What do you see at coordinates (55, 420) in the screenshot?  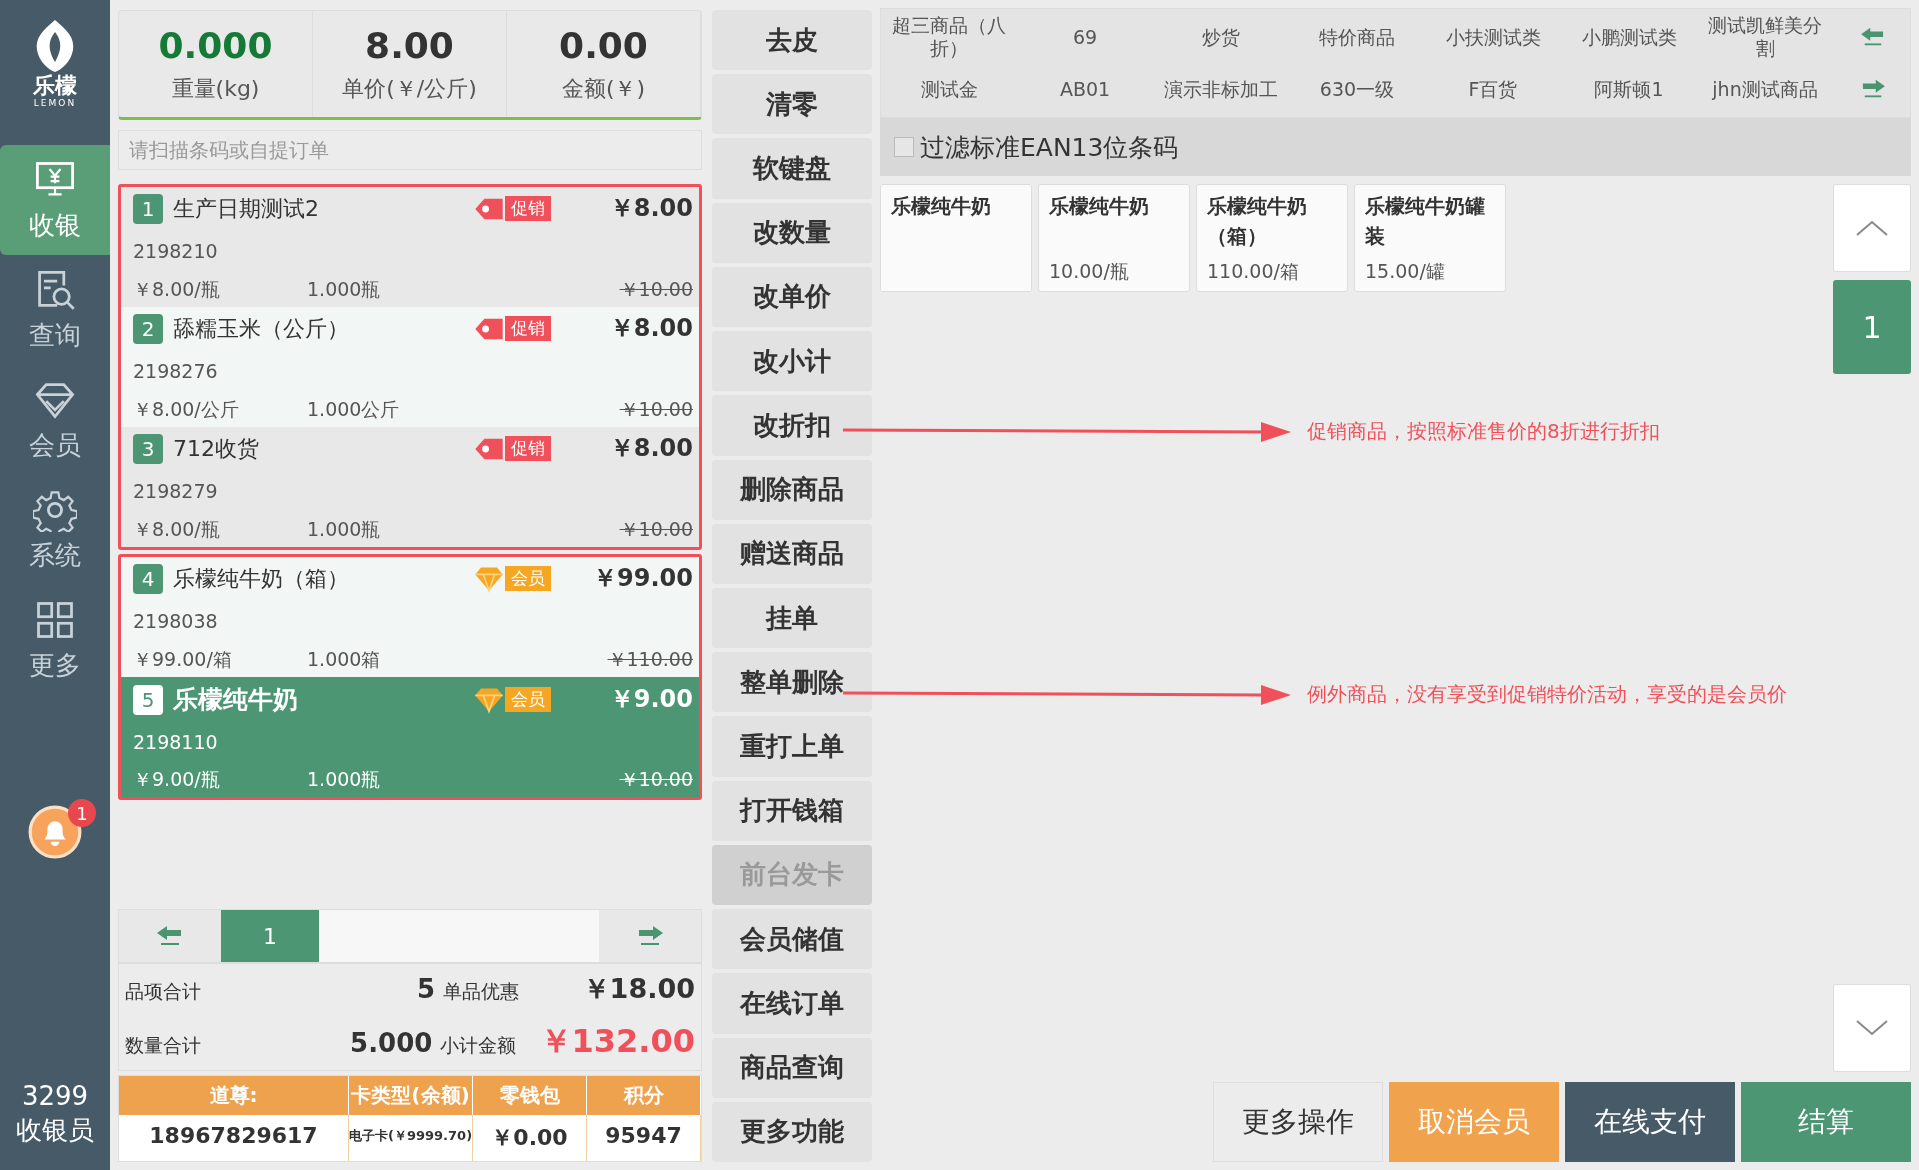 I see `nav-item: 会员` at bounding box center [55, 420].